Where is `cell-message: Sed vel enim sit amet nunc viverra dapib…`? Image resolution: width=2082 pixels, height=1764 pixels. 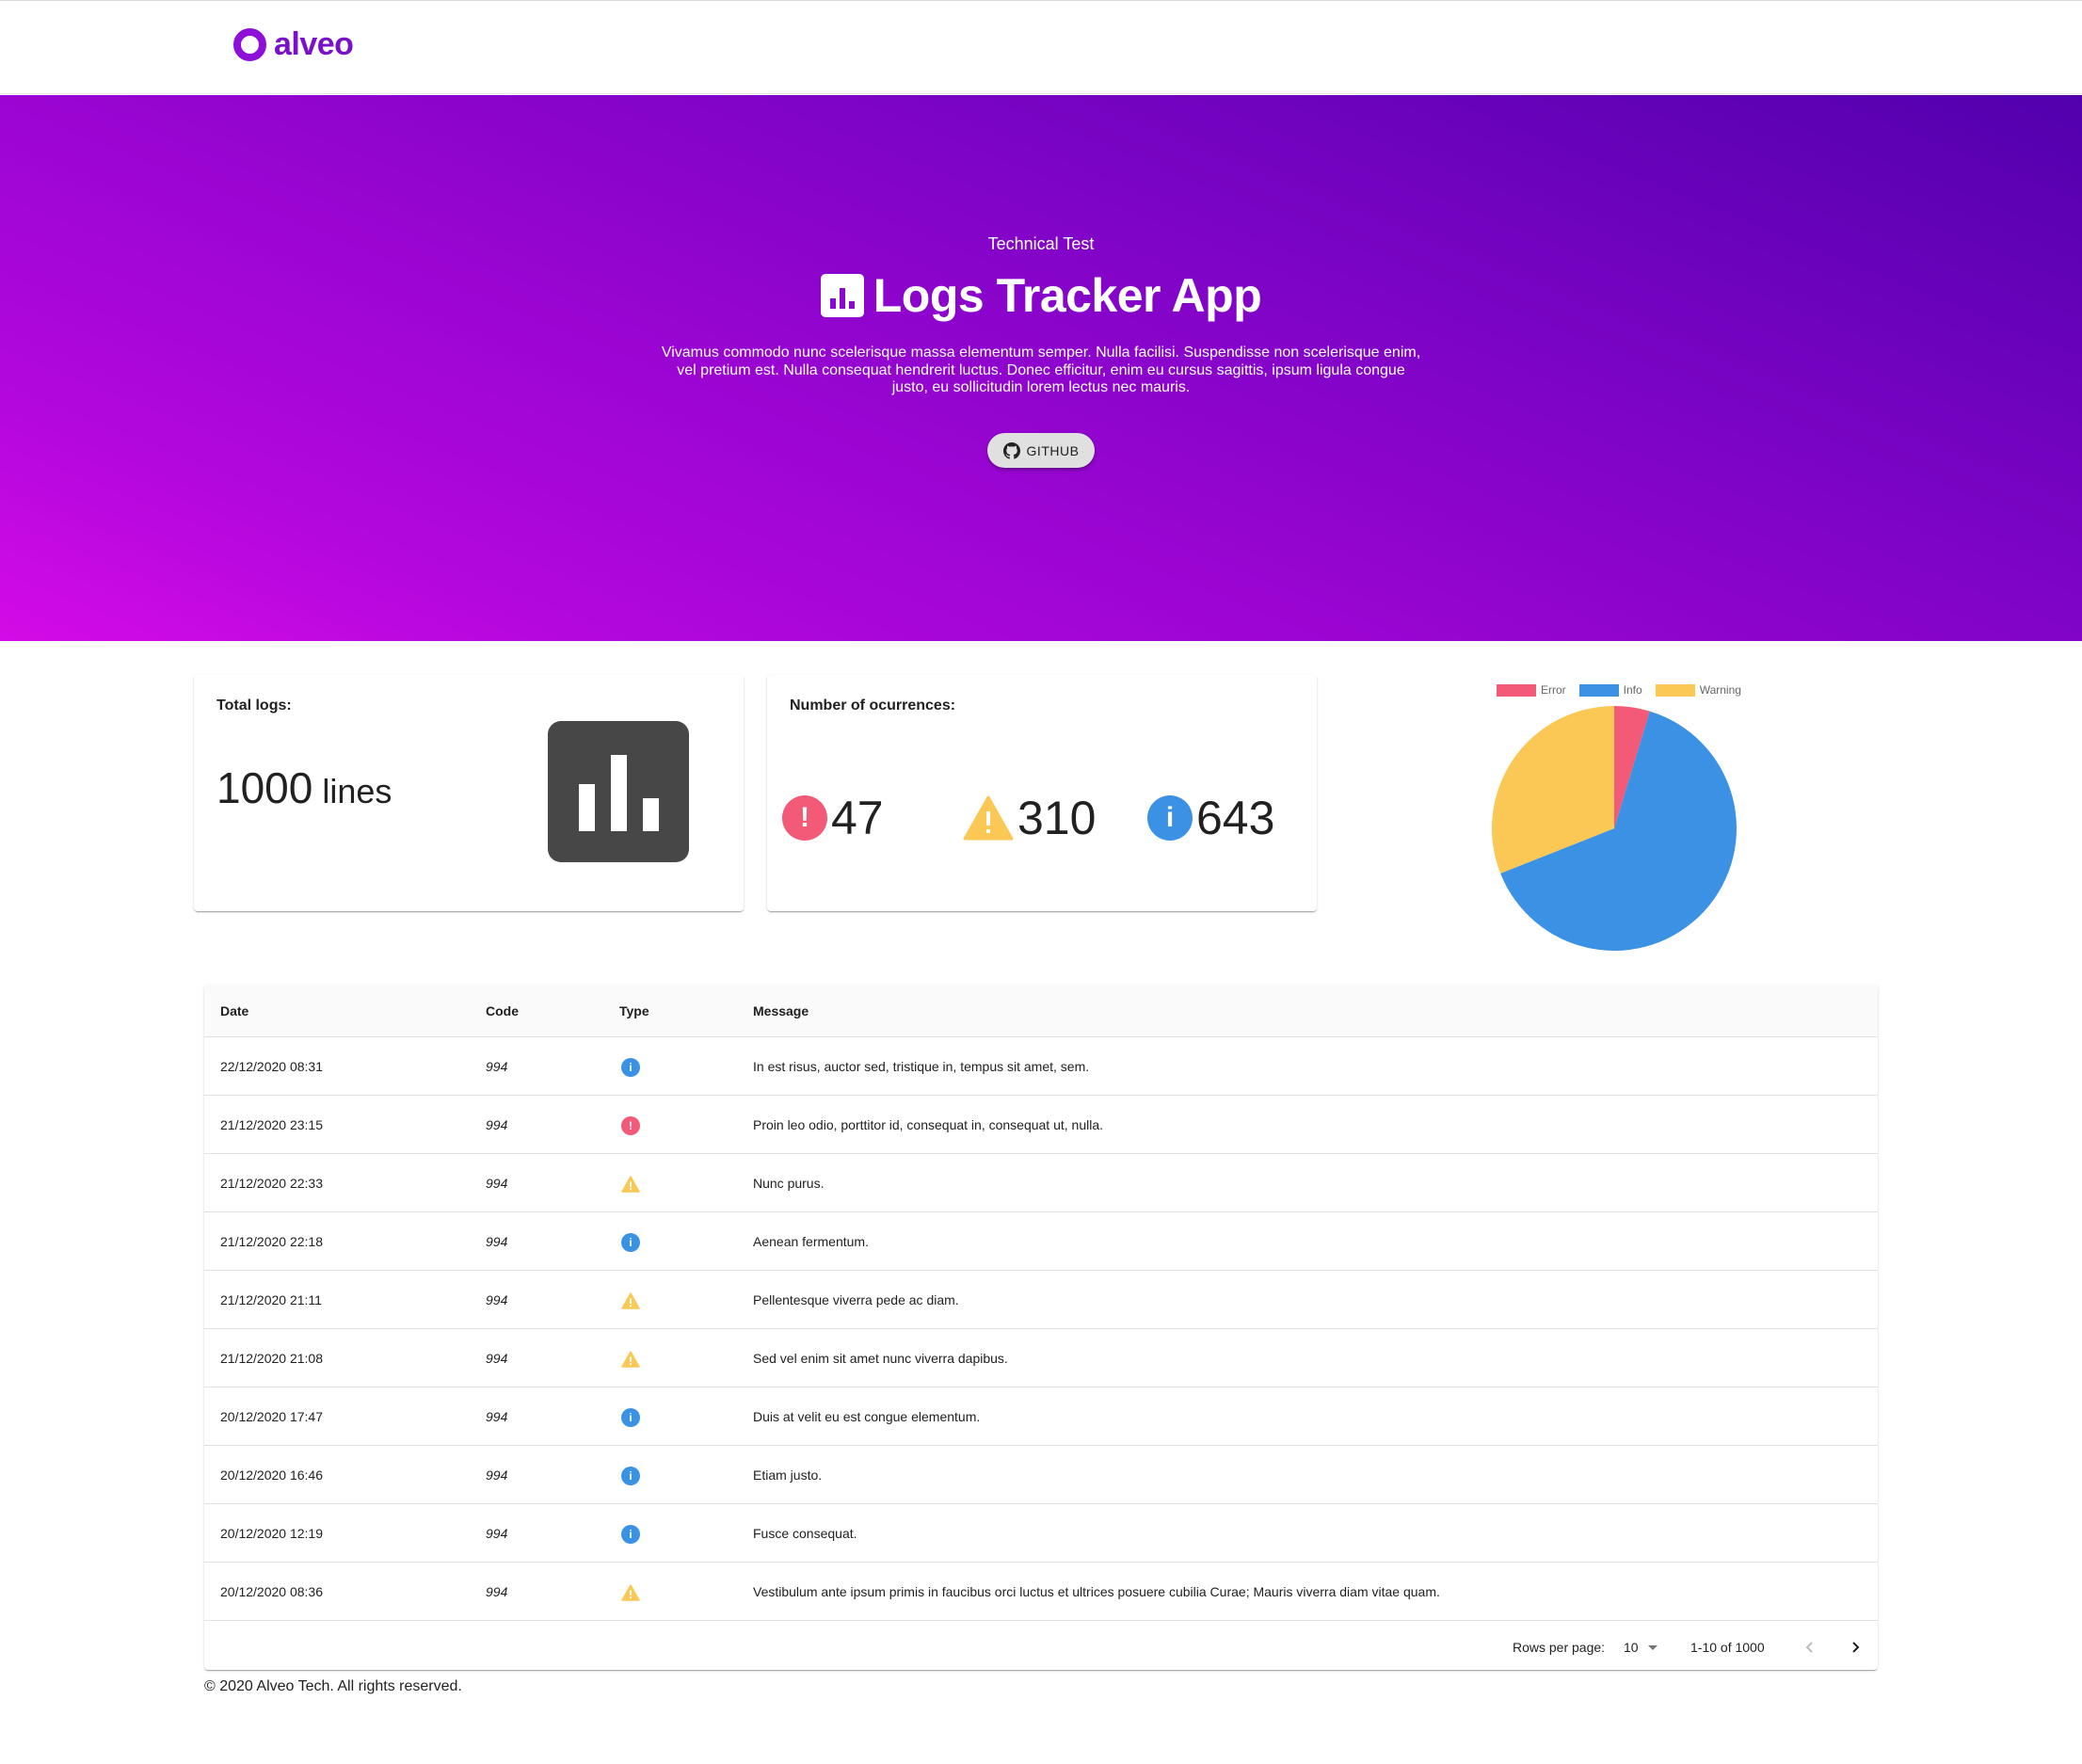 cell-message: Sed vel enim sit amet nunc viverra dapib… is located at coordinates (881, 1358).